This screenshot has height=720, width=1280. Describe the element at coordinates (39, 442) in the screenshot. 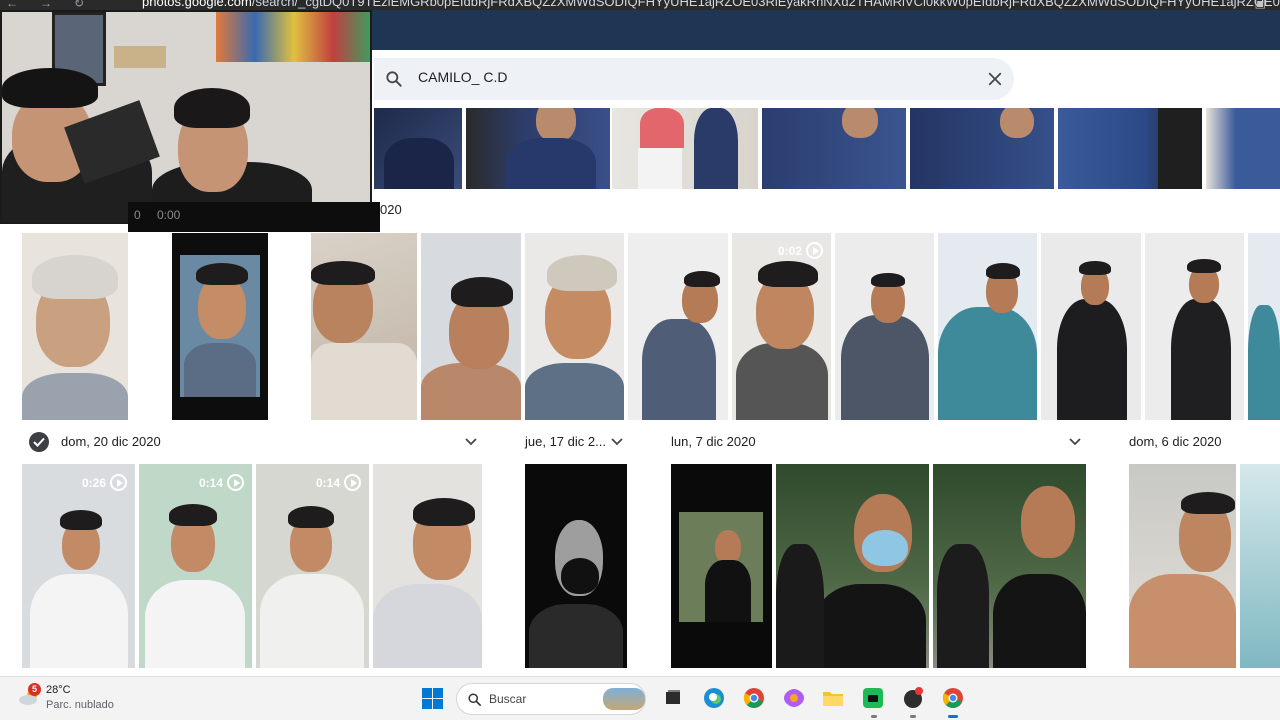

I see `check-icon` at that location.